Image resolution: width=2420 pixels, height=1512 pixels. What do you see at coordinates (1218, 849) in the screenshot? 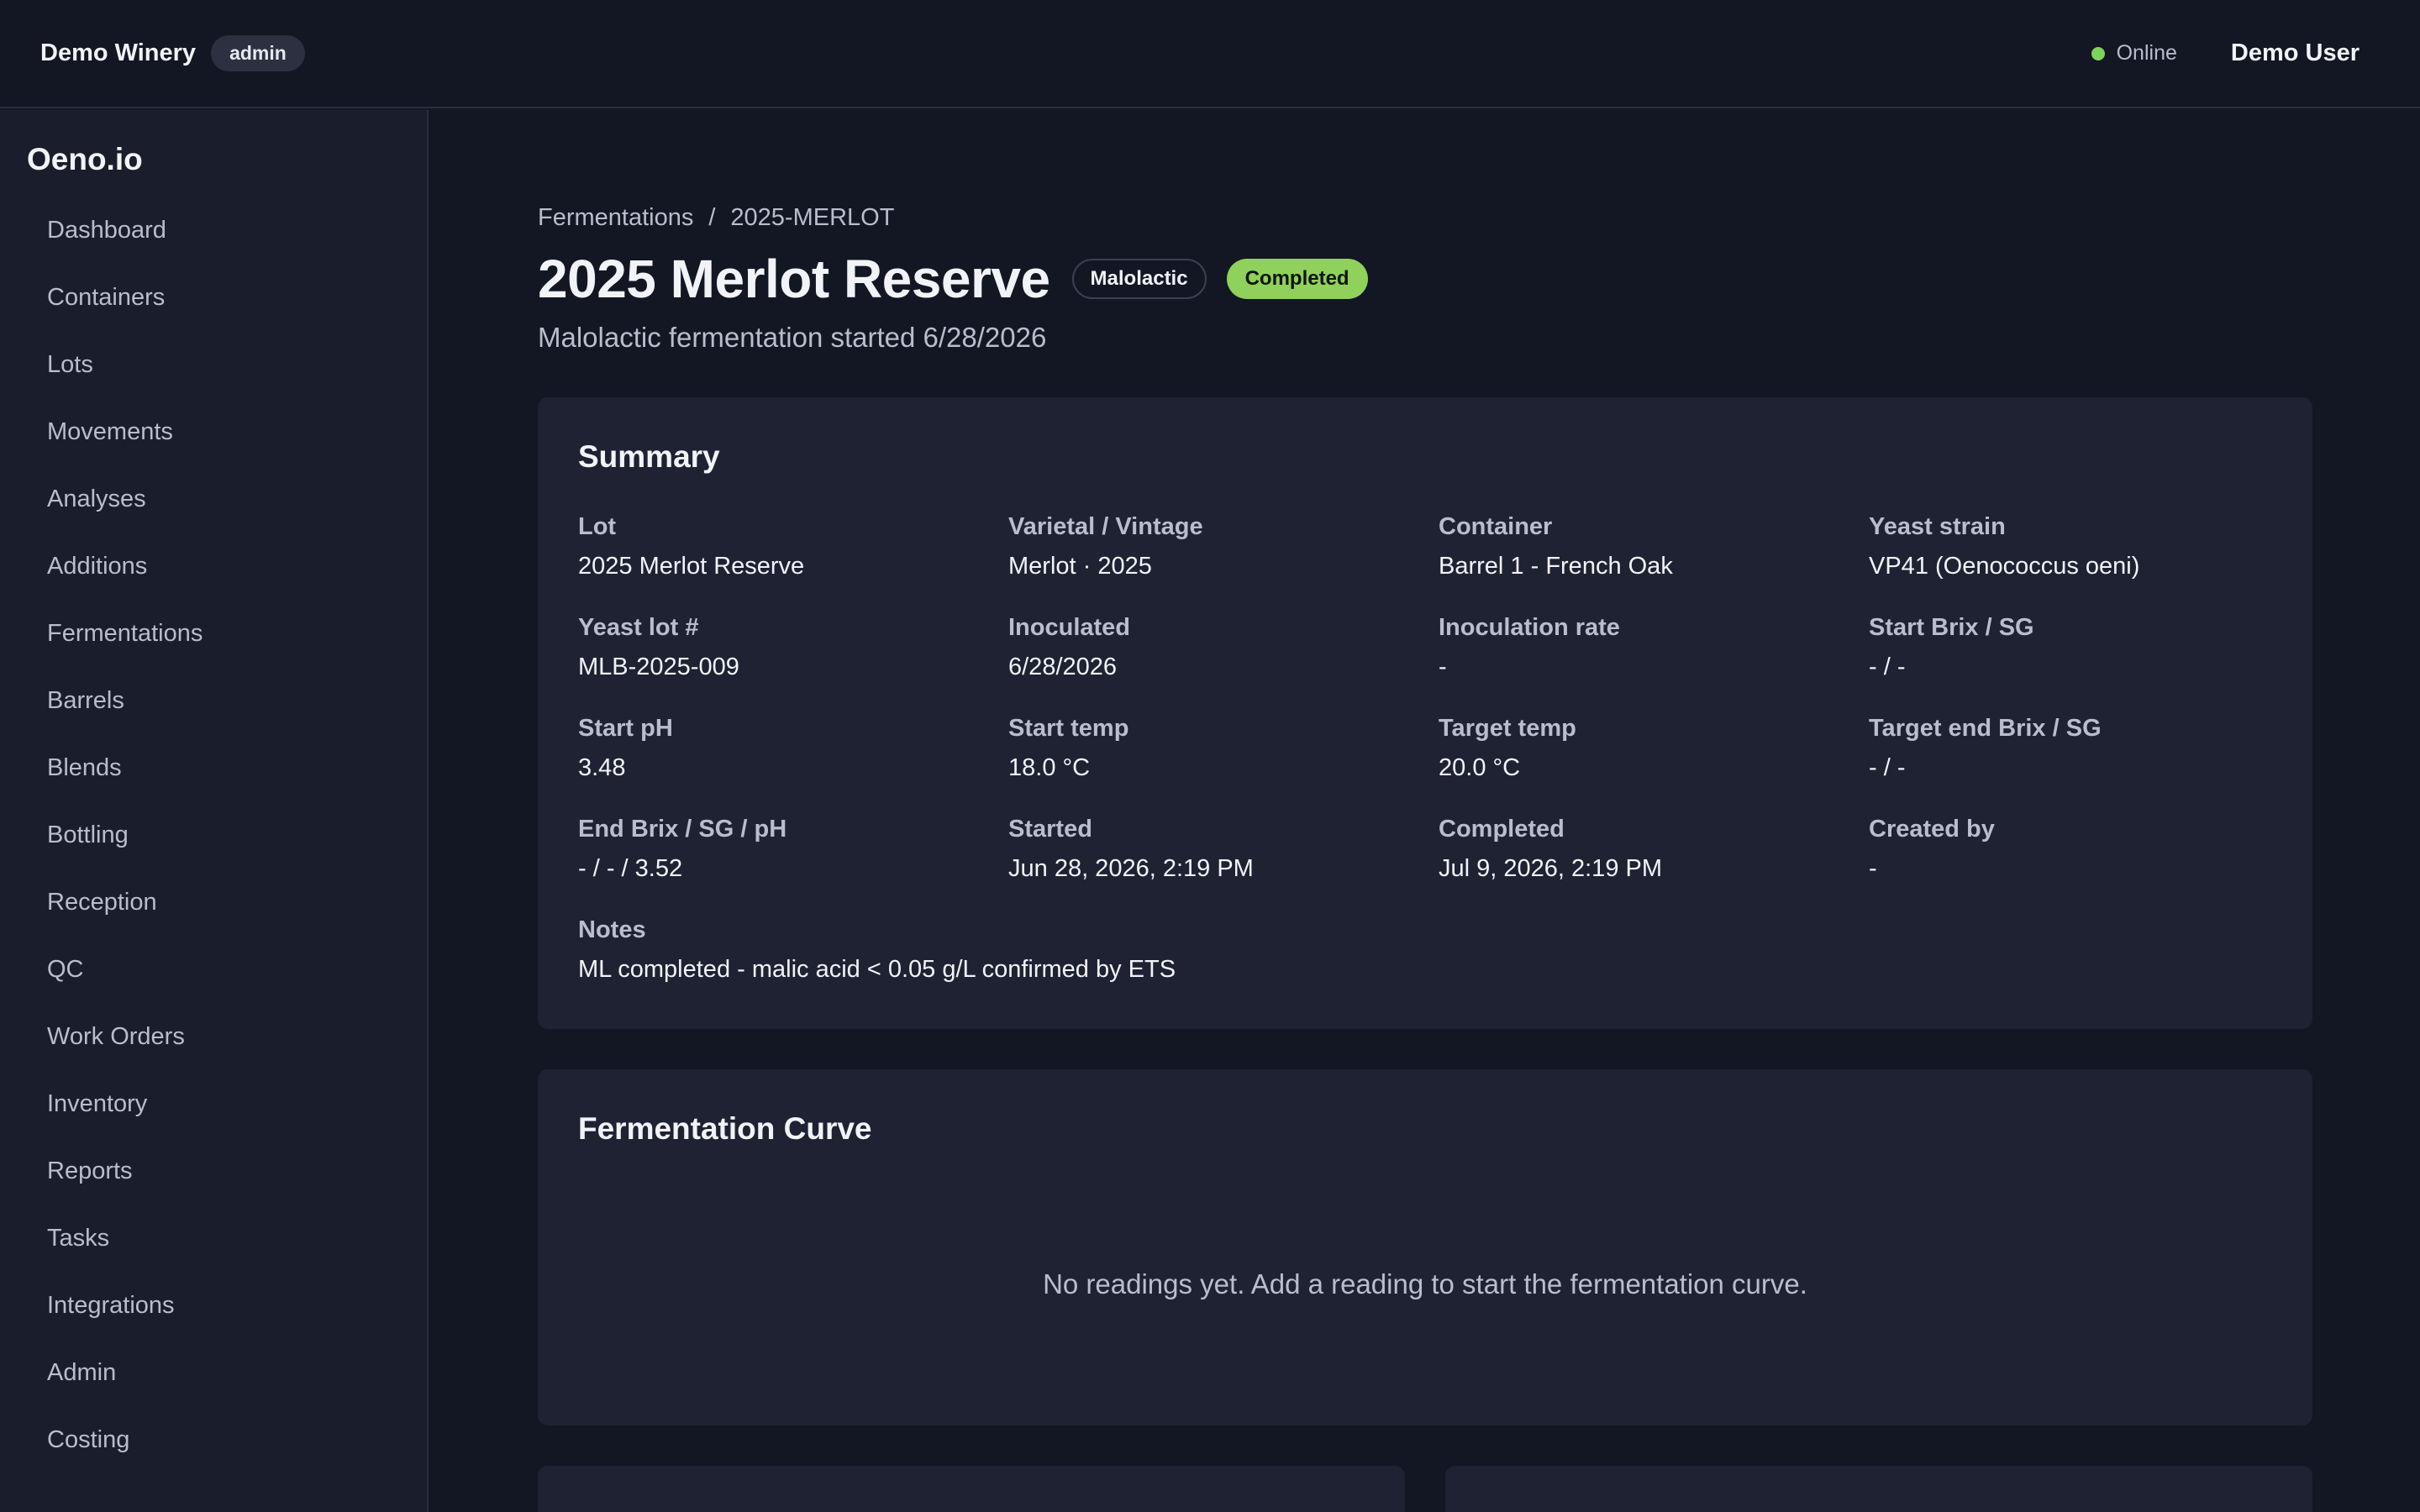
I see `field-started: Started Jun 28, 2026, 2:19 PM` at bounding box center [1218, 849].